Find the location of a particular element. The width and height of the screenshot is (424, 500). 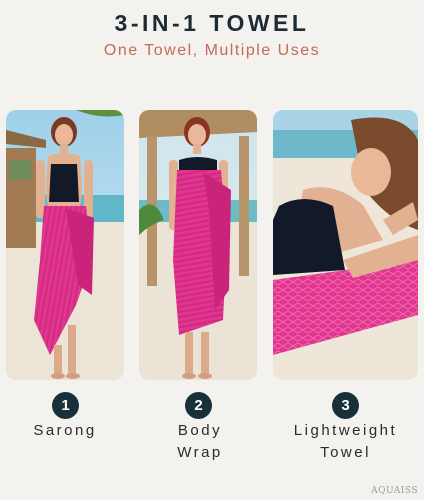

body-wrap-label: Body Wrap is located at coordinates (200, 442).